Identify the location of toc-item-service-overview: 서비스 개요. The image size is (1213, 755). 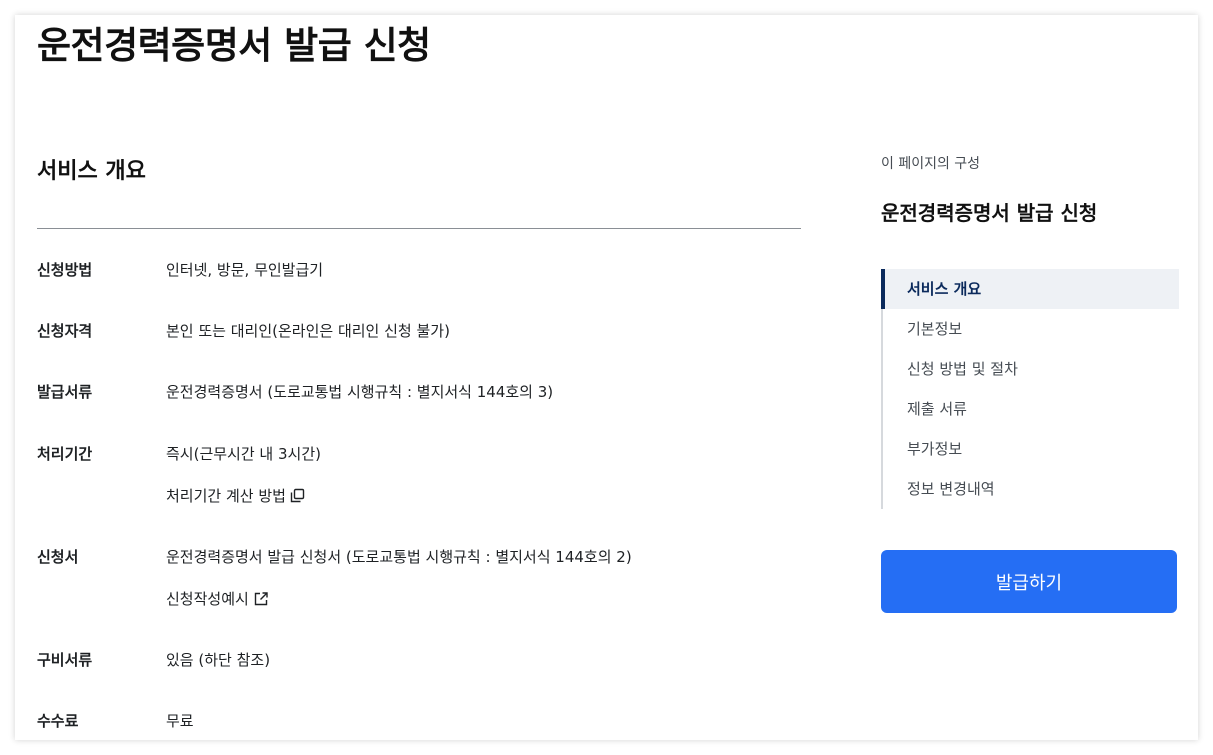
(1030, 289).